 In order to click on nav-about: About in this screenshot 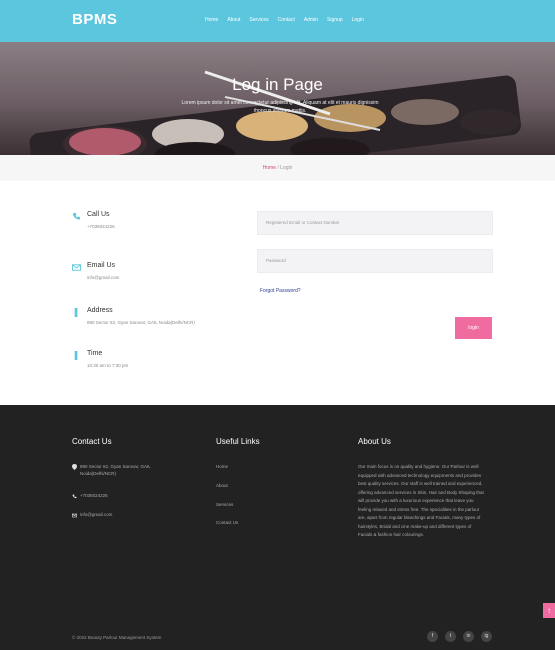, I will do `click(233, 20)`.